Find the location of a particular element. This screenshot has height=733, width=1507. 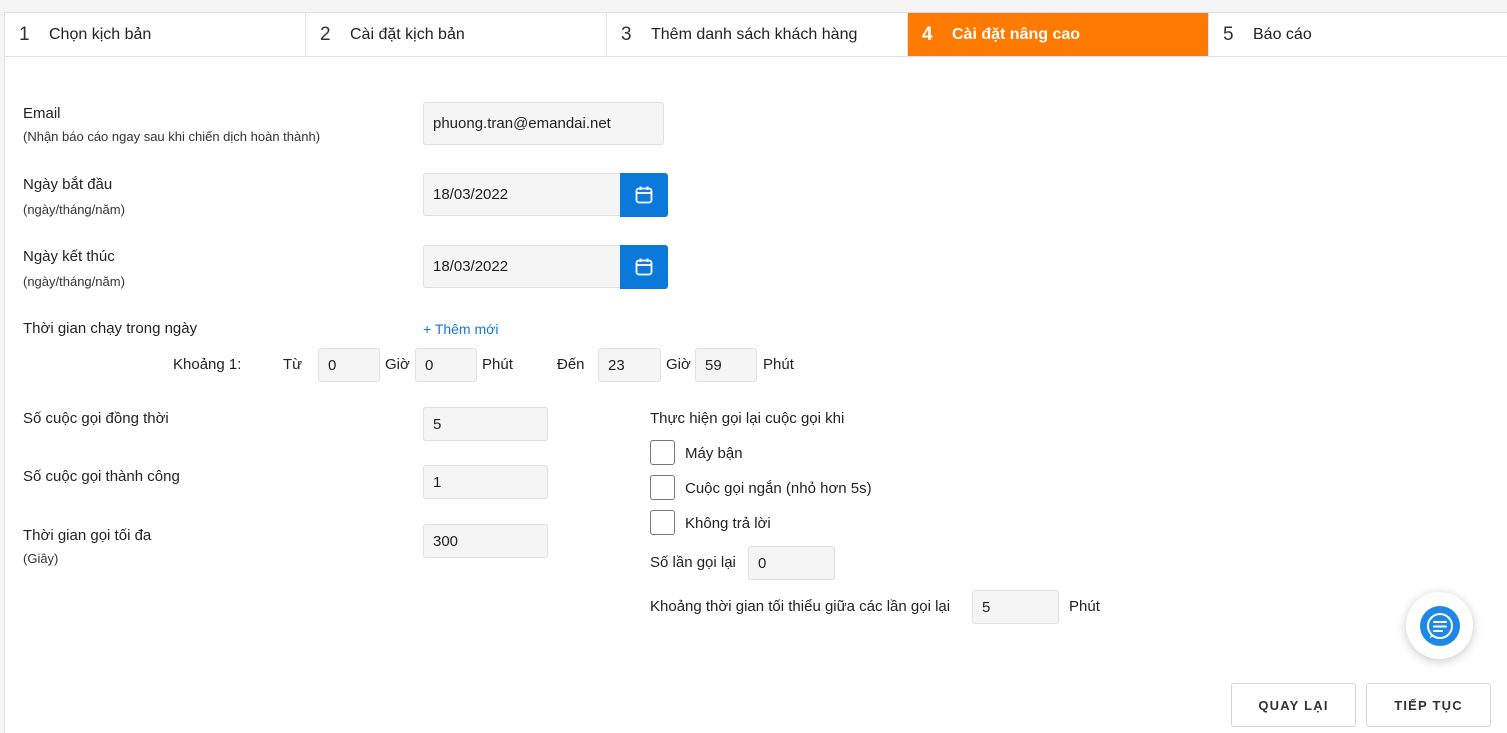

next-button: TIẾP TỤC is located at coordinates (1428, 705).